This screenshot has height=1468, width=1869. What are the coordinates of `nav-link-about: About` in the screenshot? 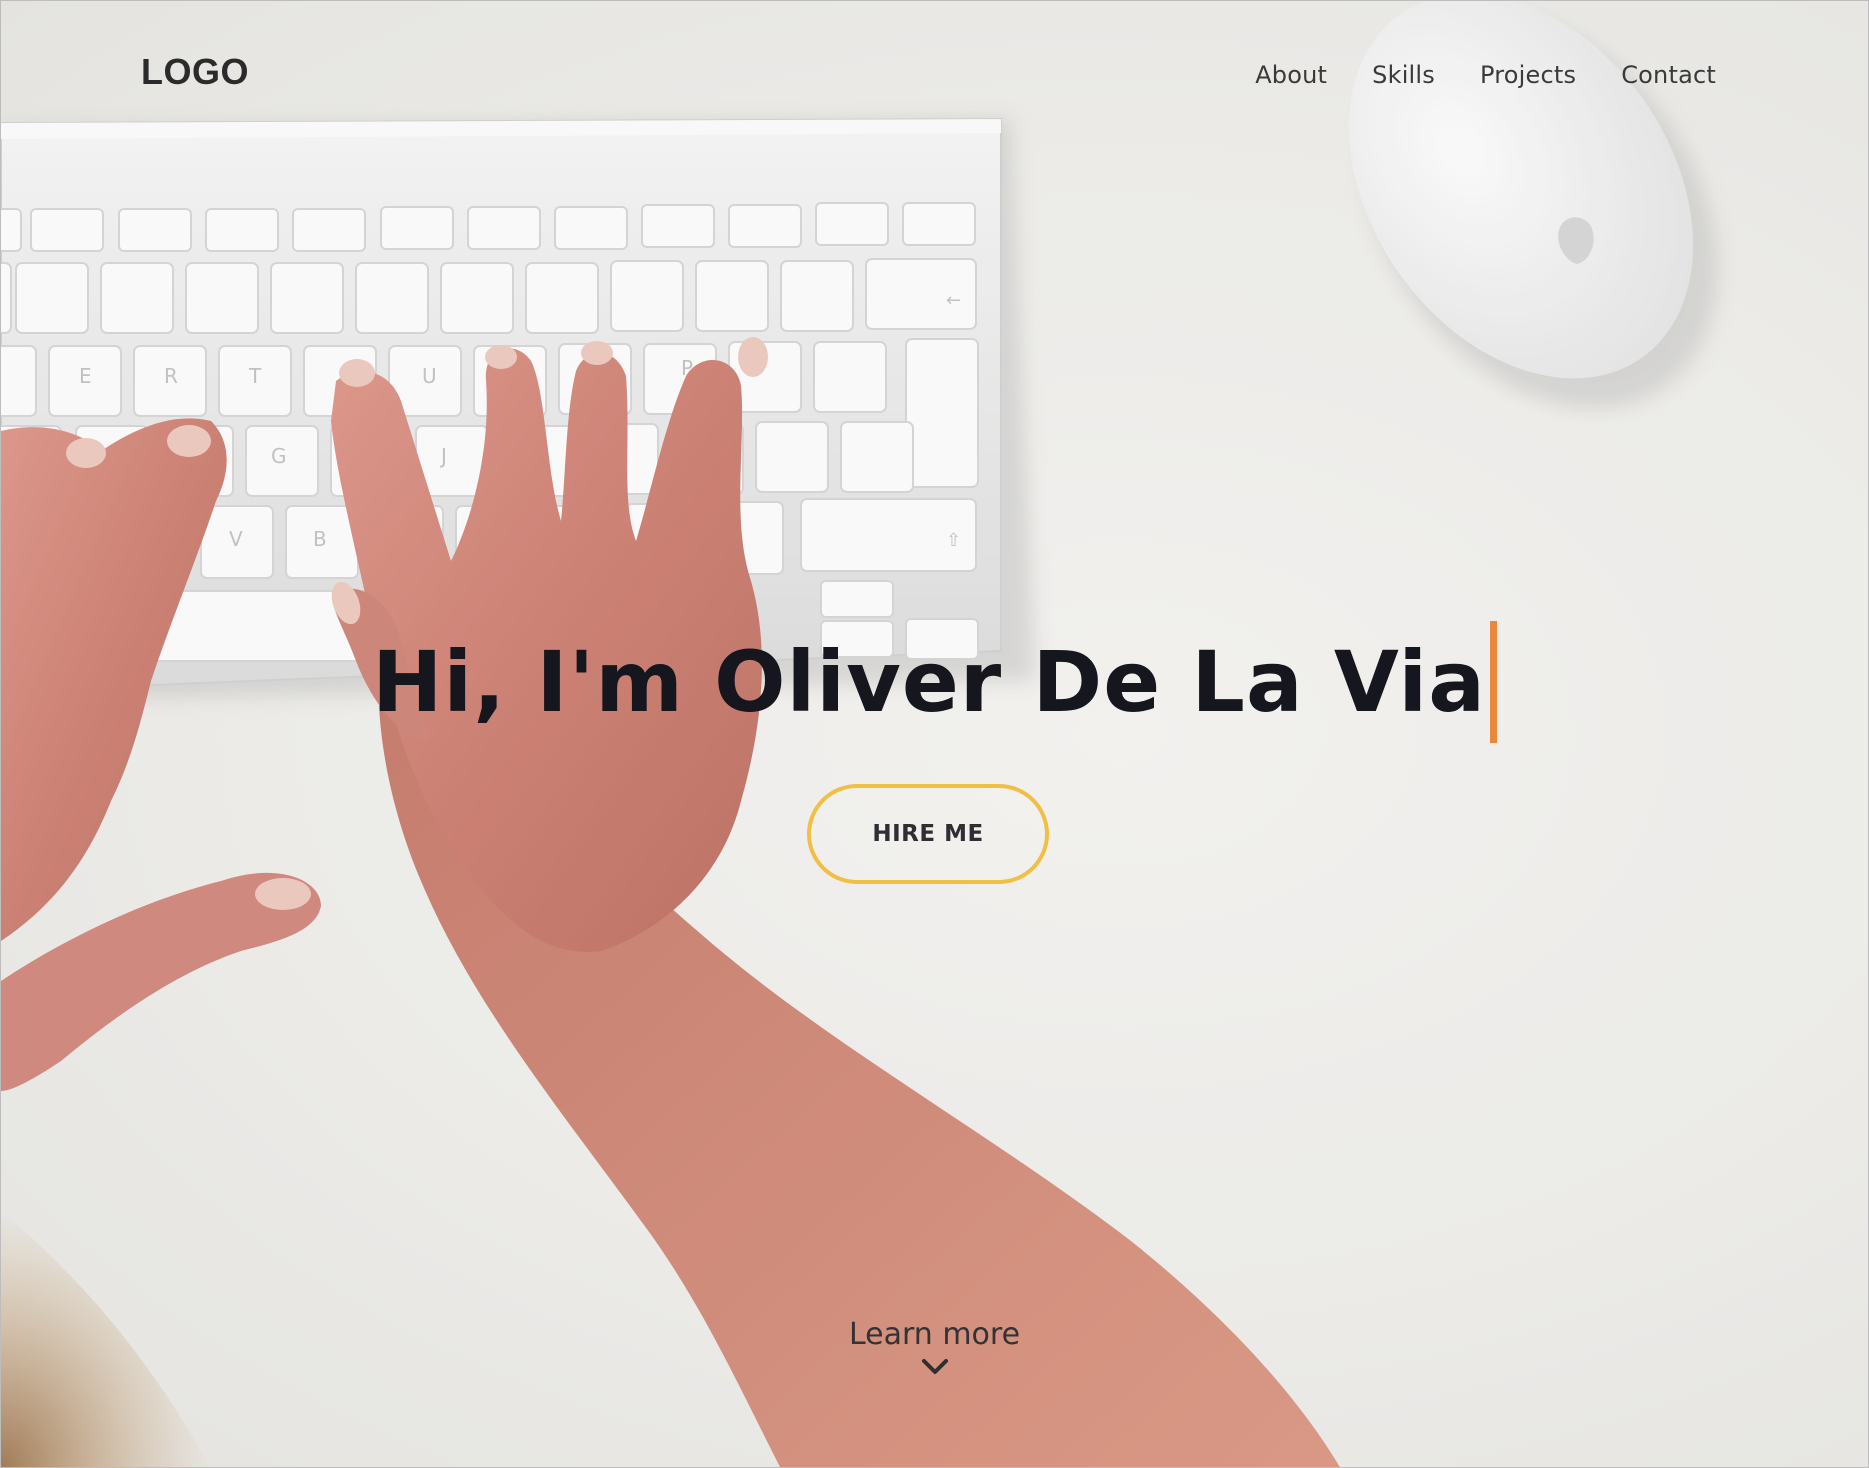 It's located at (1291, 75).